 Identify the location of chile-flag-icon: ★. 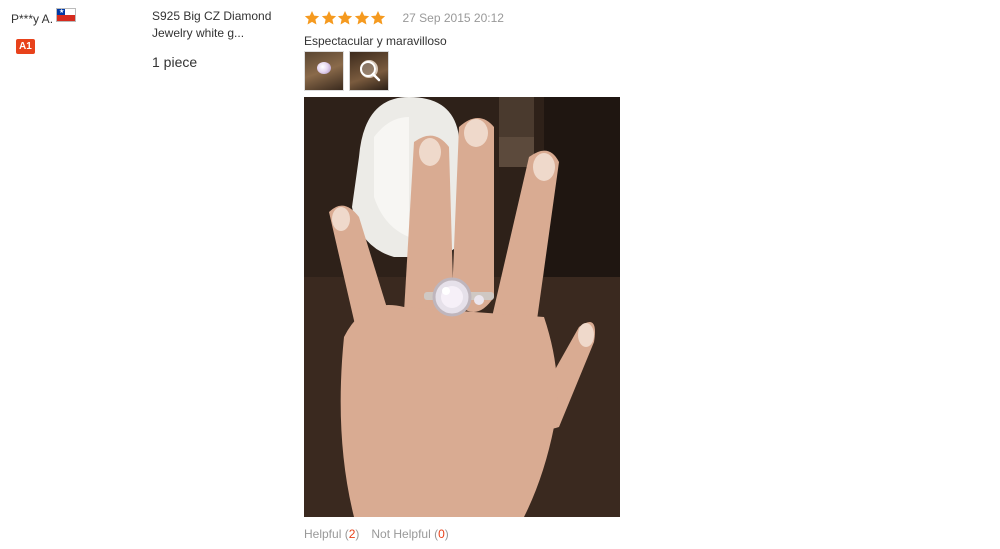
(66, 14).